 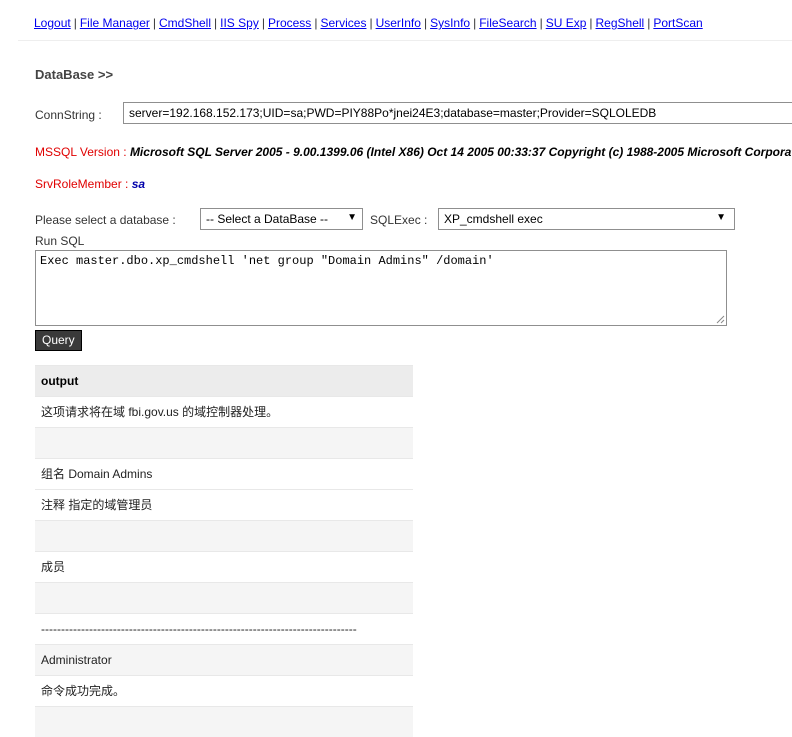 I want to click on resize-grip-icon, so click(x=720, y=319).